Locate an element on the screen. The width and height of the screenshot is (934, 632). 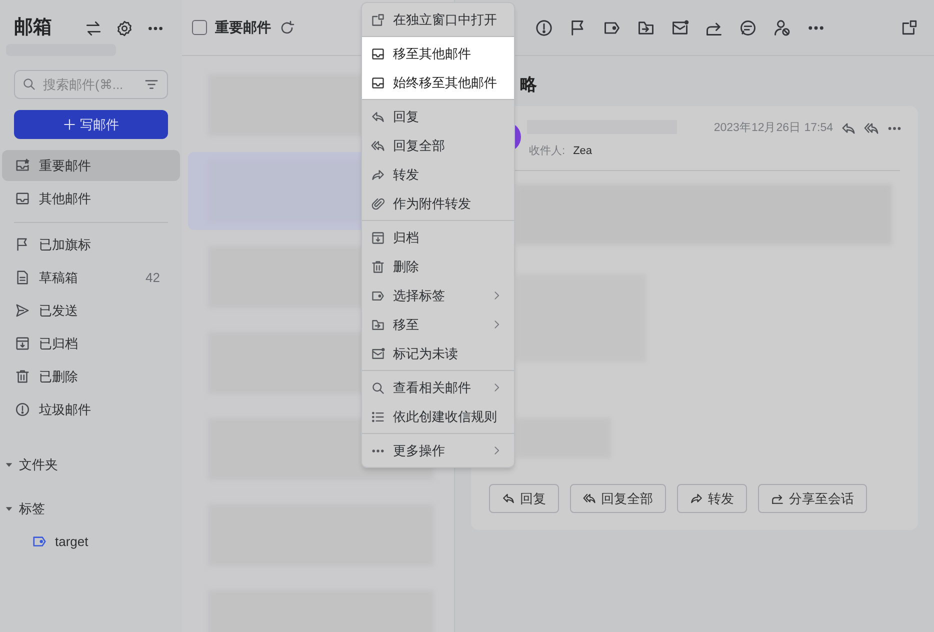
item-count: 42 is located at coordinates (153, 277).